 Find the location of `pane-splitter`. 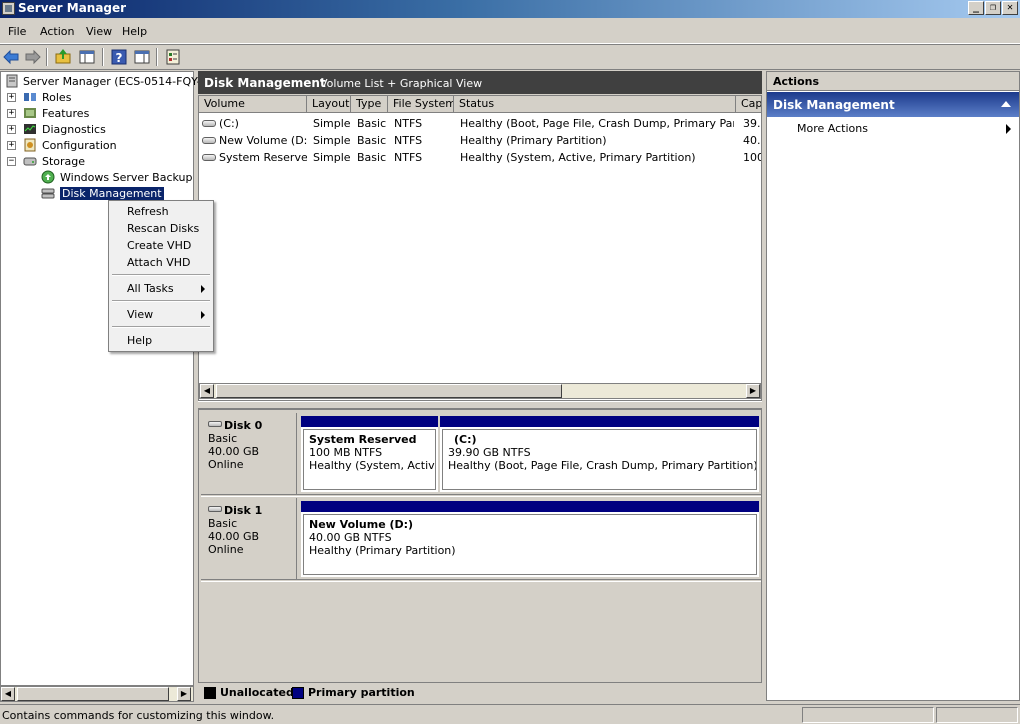

pane-splitter is located at coordinates (480, 405).